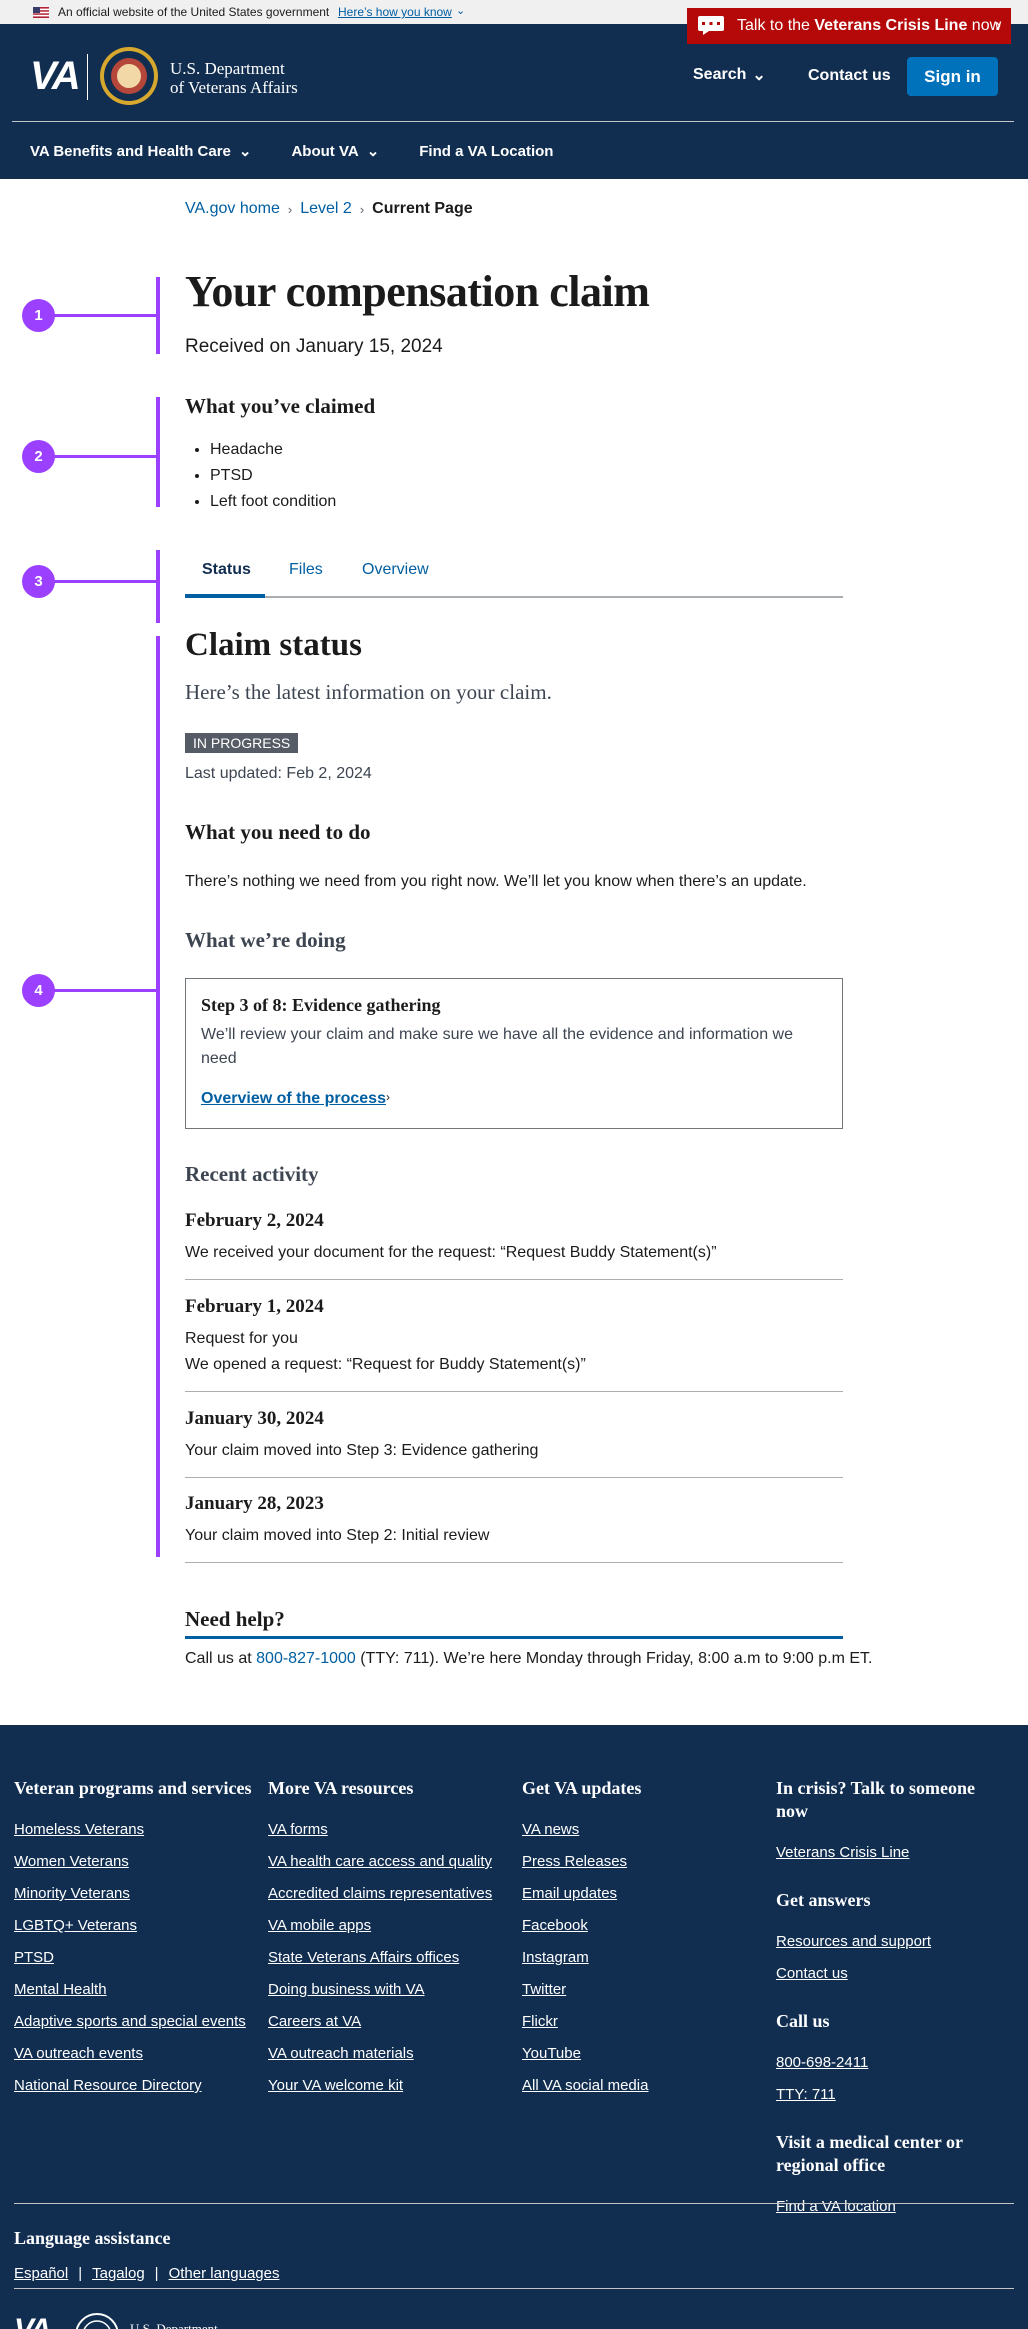 The height and width of the screenshot is (2329, 1028). Describe the element at coordinates (395, 12) in the screenshot. I see `how-you-know-link: Here’s how you know` at that location.